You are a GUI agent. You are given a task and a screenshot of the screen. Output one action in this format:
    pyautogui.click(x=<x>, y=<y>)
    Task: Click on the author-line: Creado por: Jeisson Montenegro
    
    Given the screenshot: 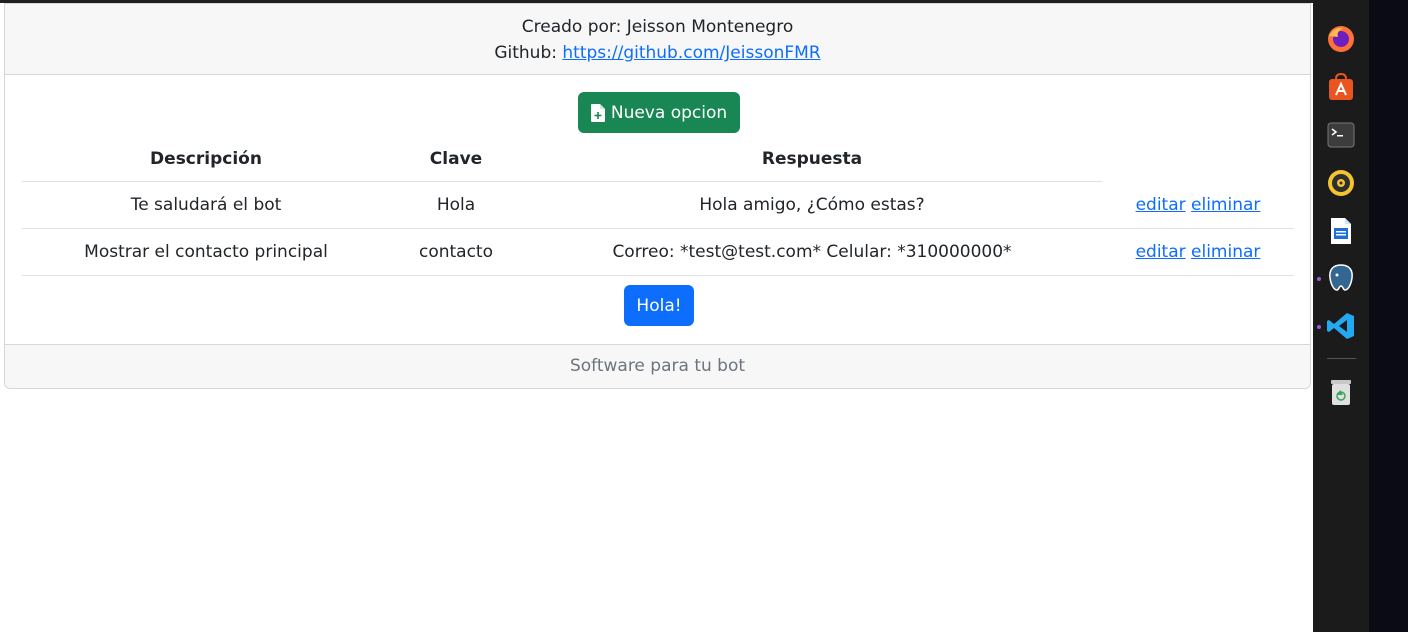 What is the action you would take?
    pyautogui.click(x=657, y=27)
    